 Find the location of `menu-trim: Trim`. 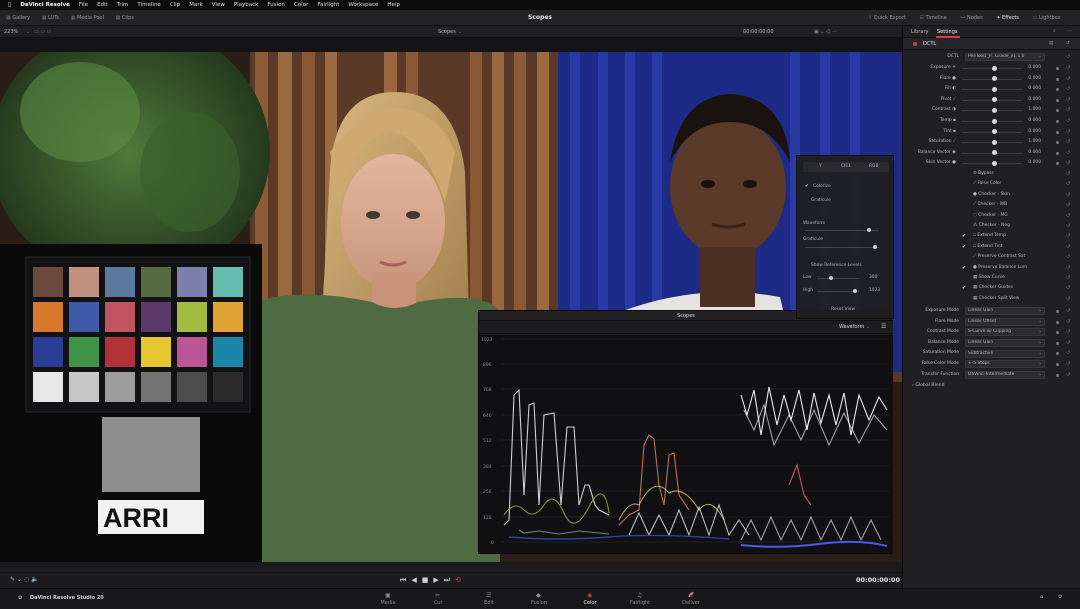

menu-trim: Trim is located at coordinates (123, 5).